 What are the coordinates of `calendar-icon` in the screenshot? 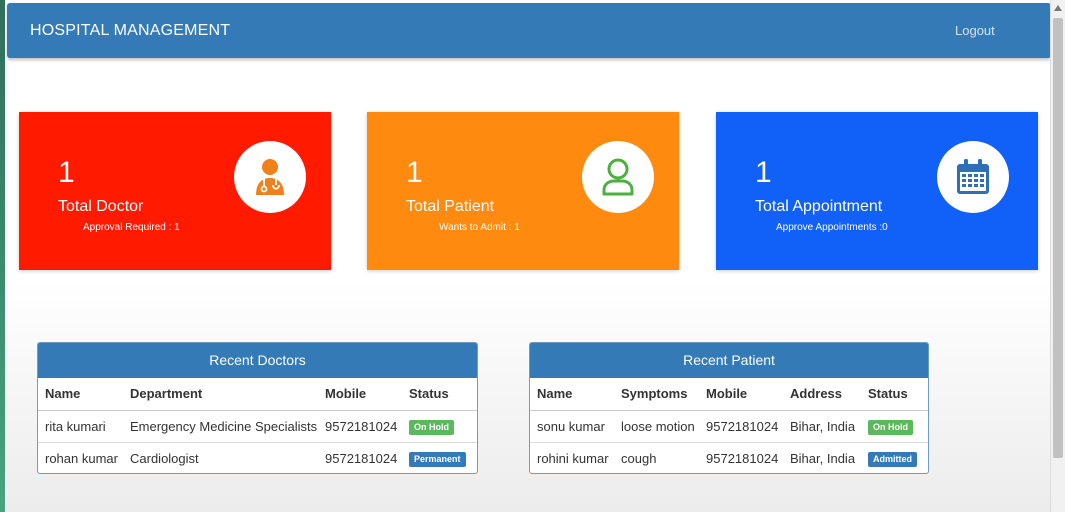 It's located at (973, 176).